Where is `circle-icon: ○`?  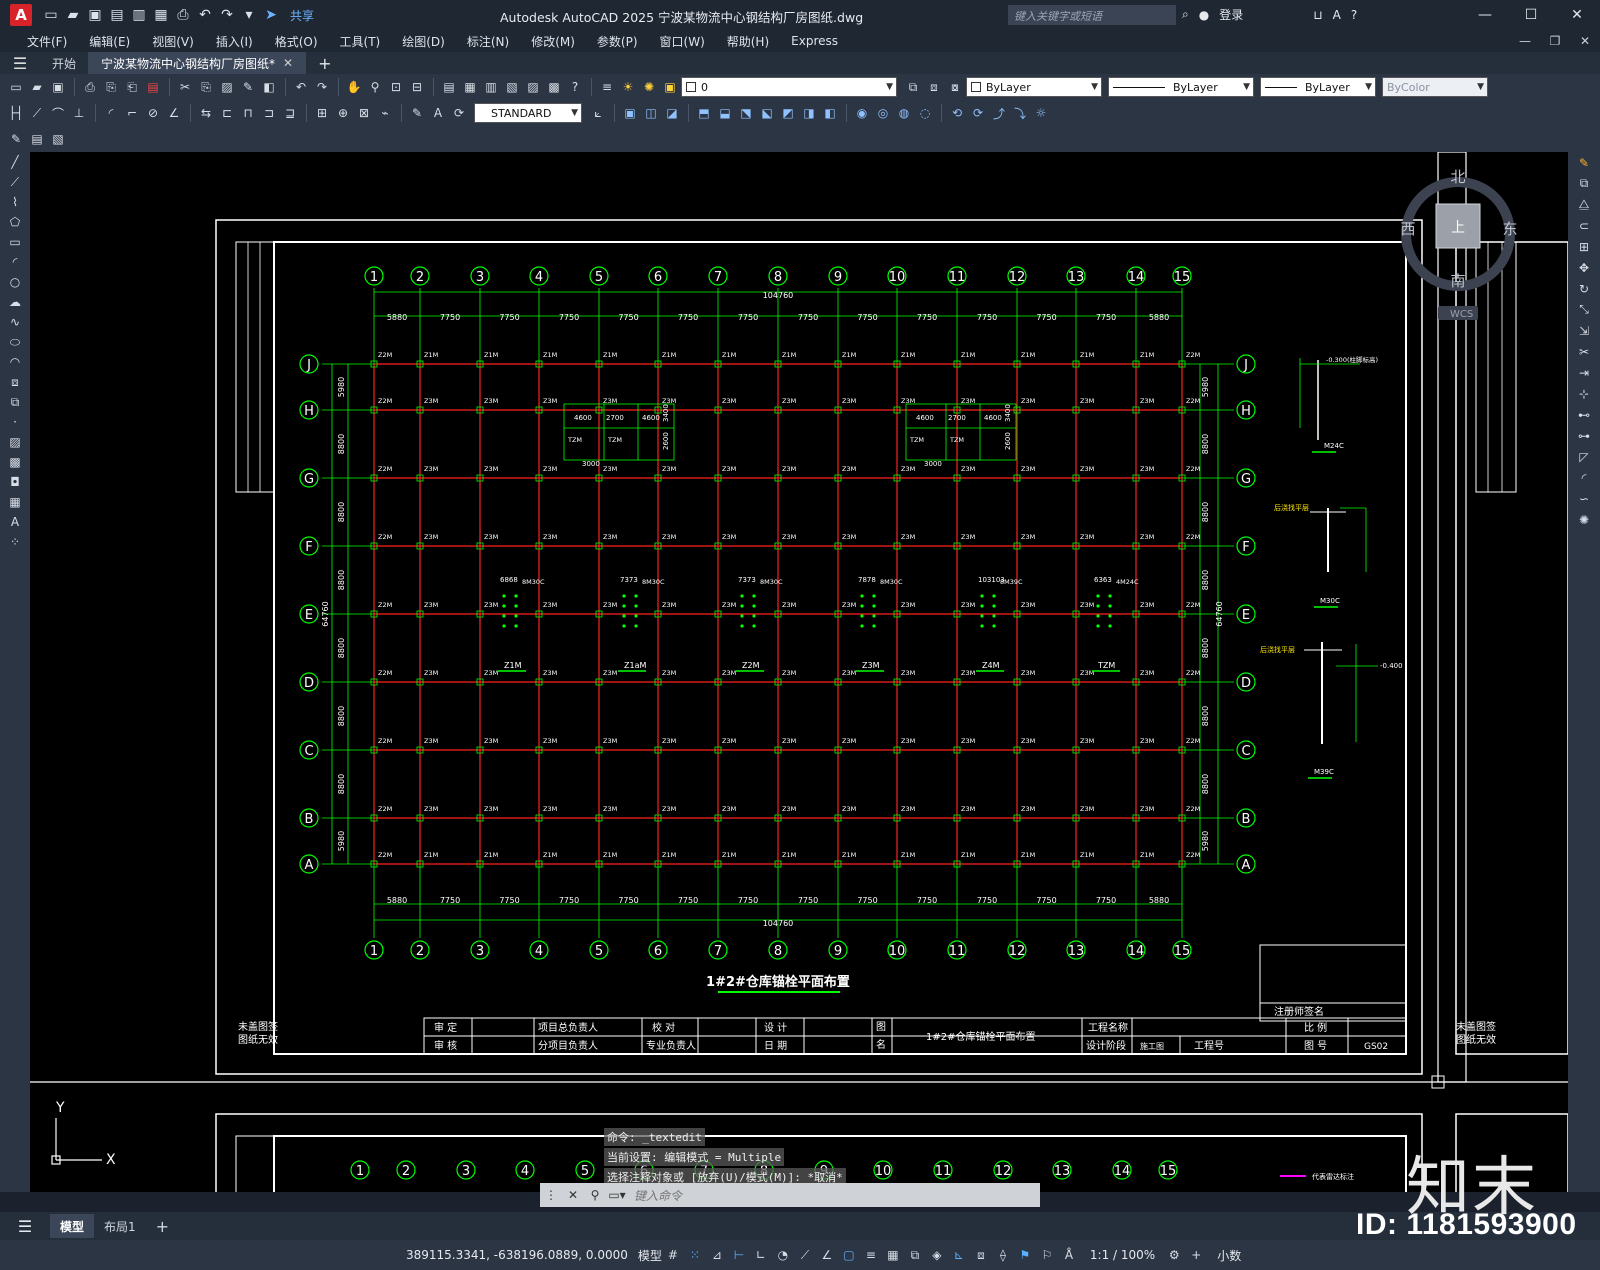
circle-icon: ○ is located at coordinates (15, 282).